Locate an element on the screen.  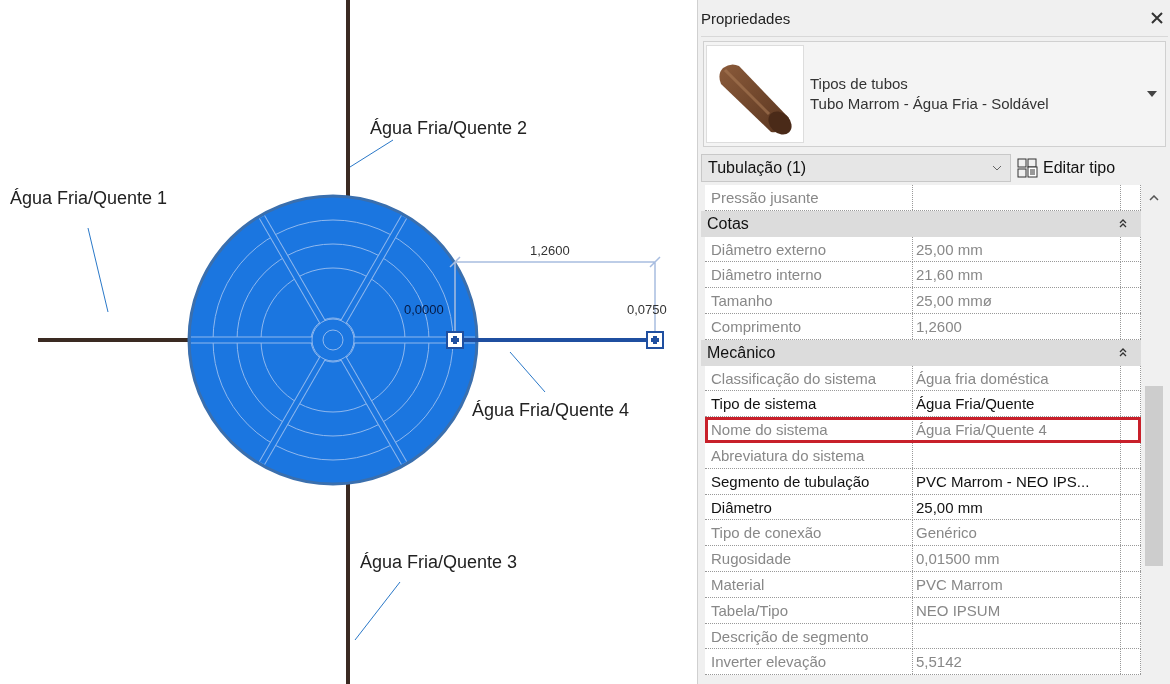
dimension-value: 1,2600 is located at coordinates (550, 250).